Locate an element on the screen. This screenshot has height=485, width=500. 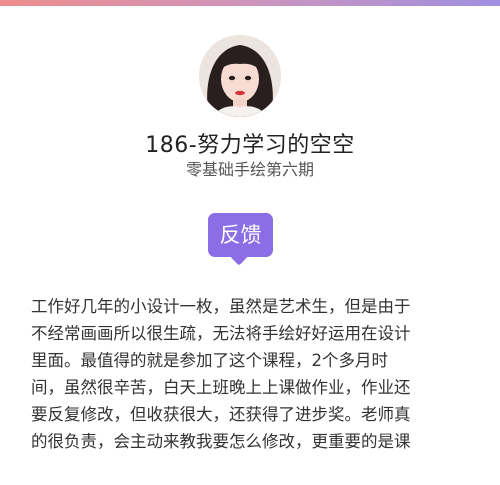
feedback-tag: 反馈 is located at coordinates (240, 239).